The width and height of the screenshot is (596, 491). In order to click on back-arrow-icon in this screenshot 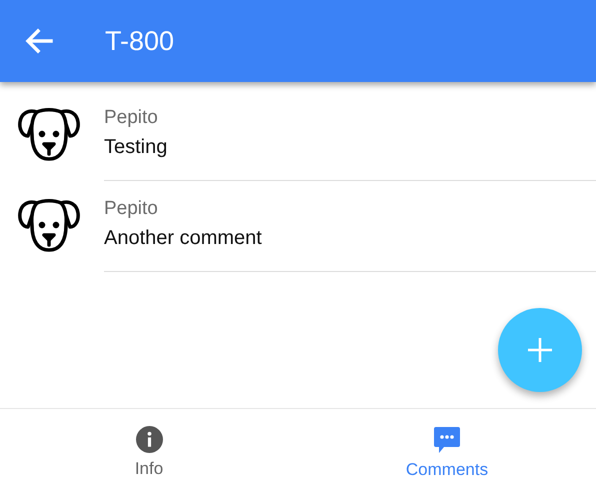, I will do `click(39, 41)`.